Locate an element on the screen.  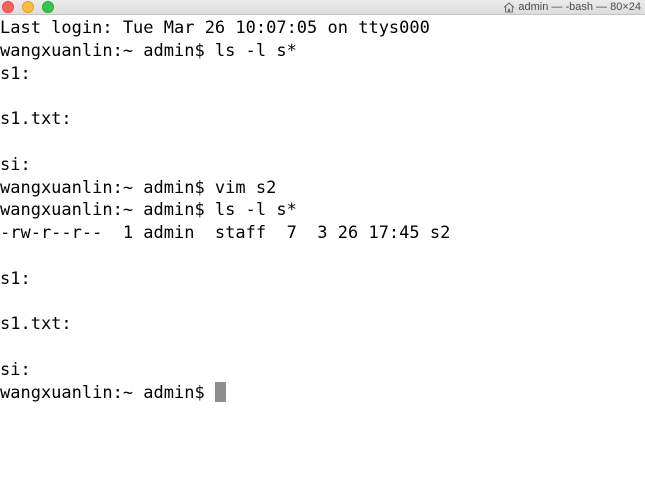
window-title: admin — -bash — 80×24 is located at coordinates (572, 7).